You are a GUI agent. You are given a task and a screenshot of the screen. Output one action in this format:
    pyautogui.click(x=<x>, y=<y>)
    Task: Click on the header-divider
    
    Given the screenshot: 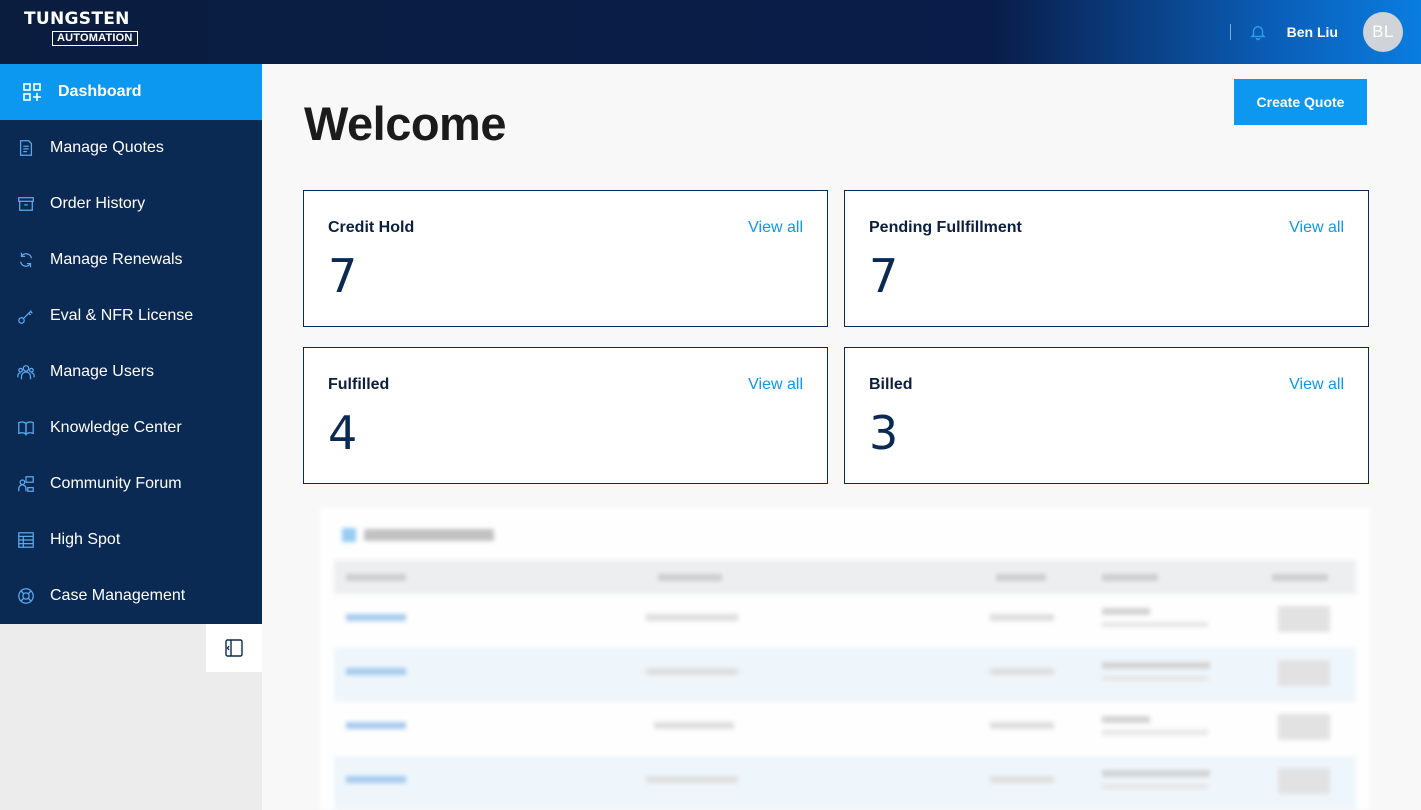 What is the action you would take?
    pyautogui.click(x=1230, y=32)
    